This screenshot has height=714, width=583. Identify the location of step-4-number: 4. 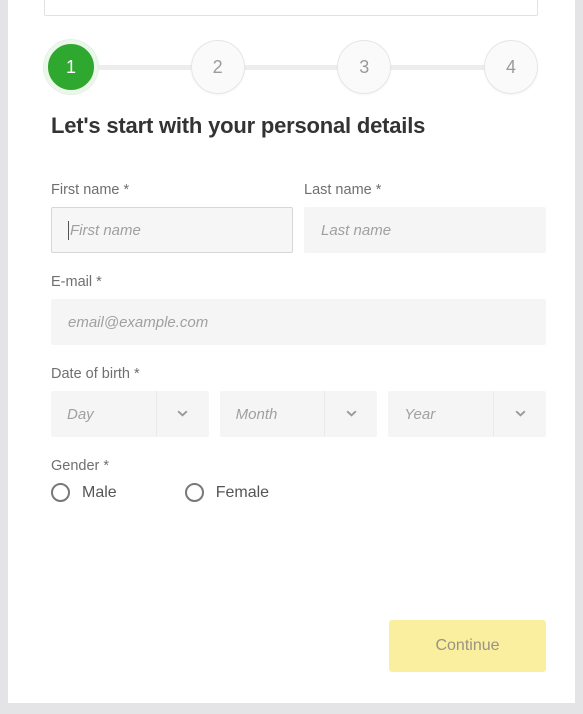
(510, 66).